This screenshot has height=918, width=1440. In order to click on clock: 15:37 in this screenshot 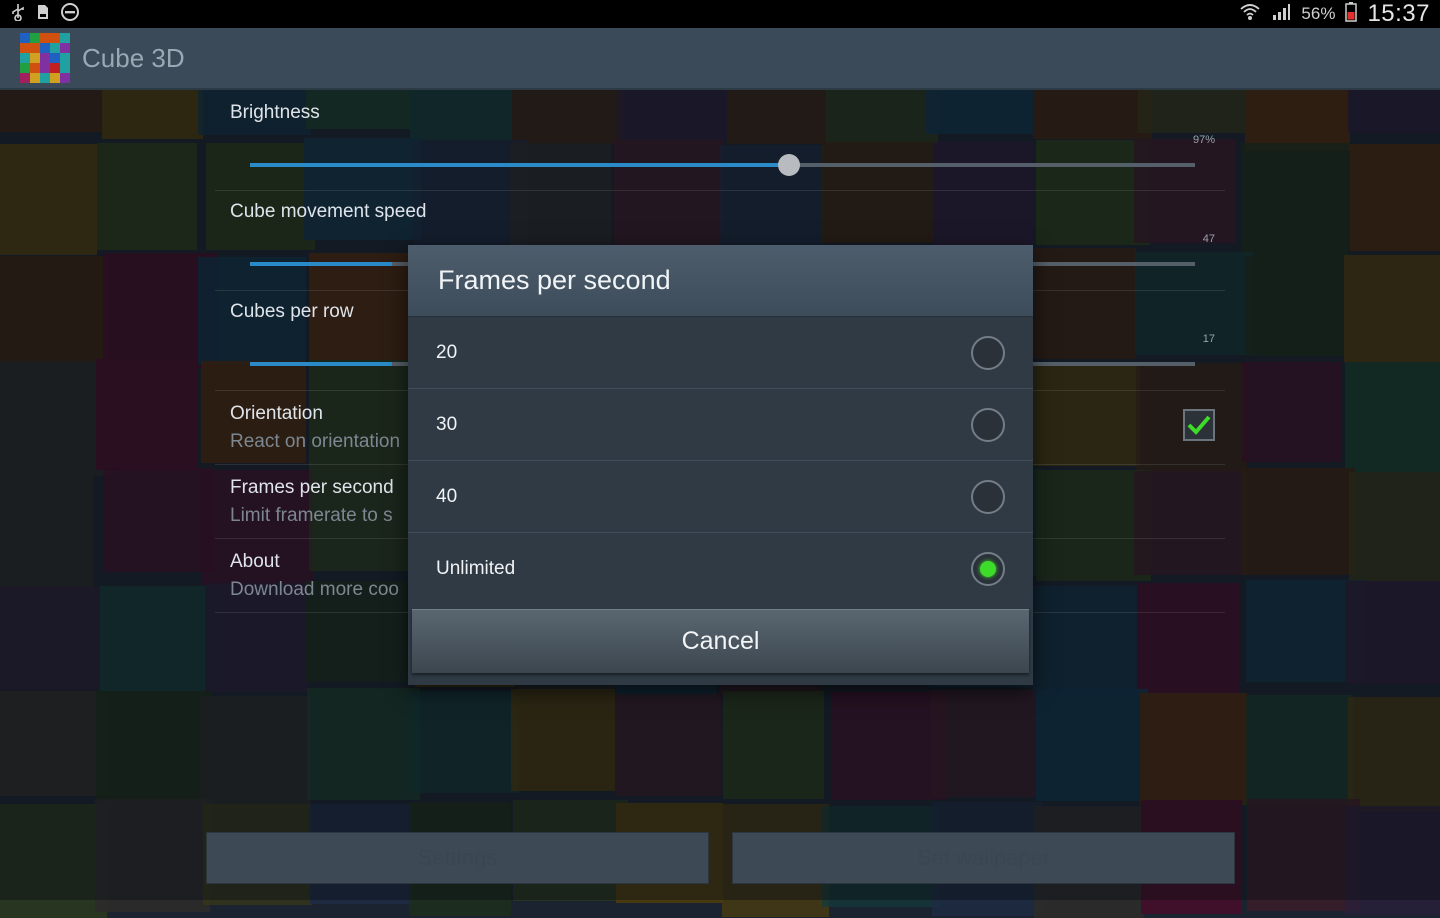, I will do `click(1398, 13)`.